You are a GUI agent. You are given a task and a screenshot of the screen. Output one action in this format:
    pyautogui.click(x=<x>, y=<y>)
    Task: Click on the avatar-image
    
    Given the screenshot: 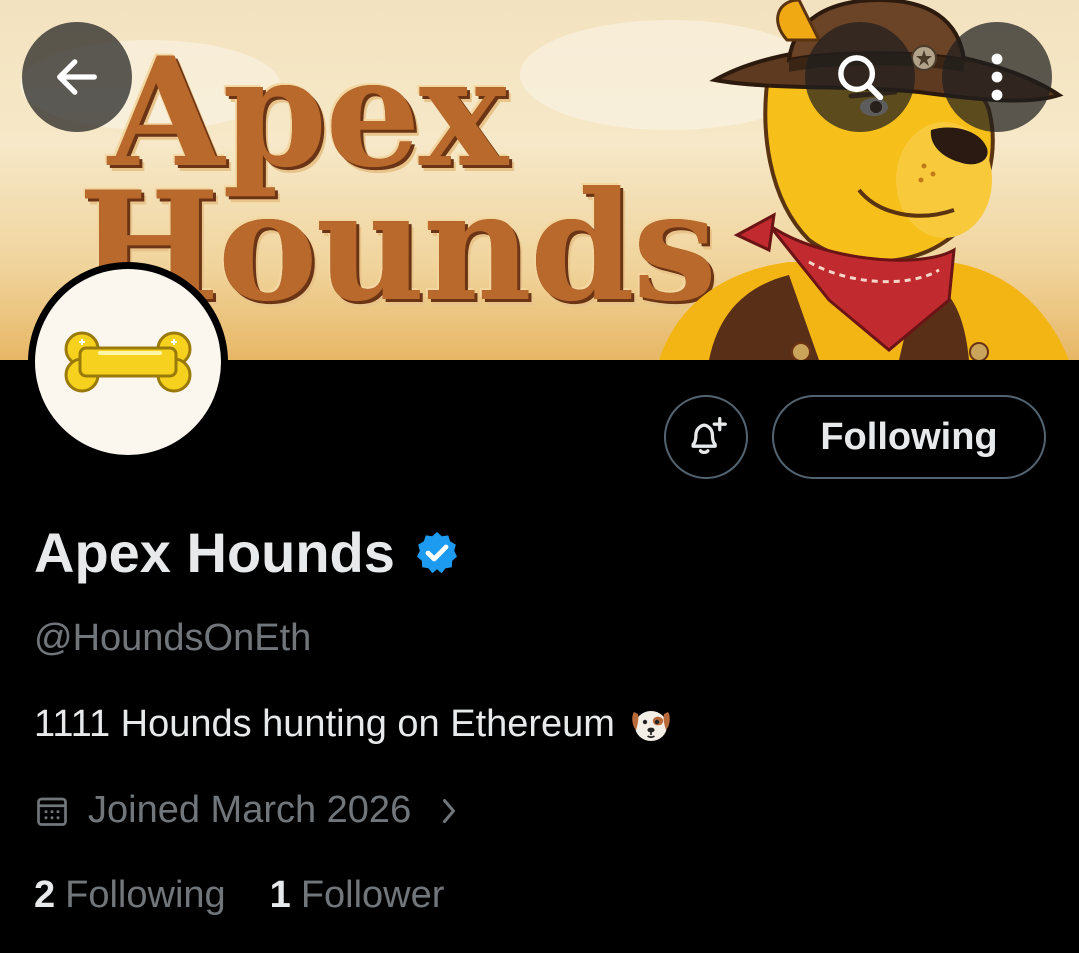 What is the action you would take?
    pyautogui.click(x=128, y=362)
    